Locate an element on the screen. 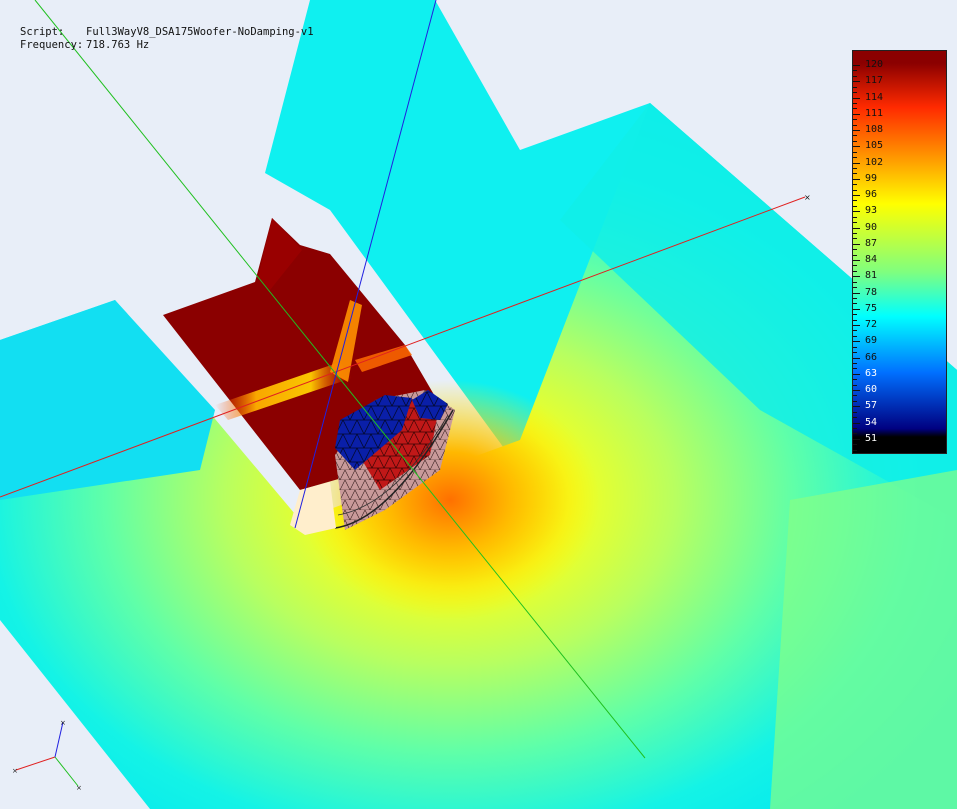  frequency-info: Frequency: 718.763 Hz is located at coordinates (84, 45).